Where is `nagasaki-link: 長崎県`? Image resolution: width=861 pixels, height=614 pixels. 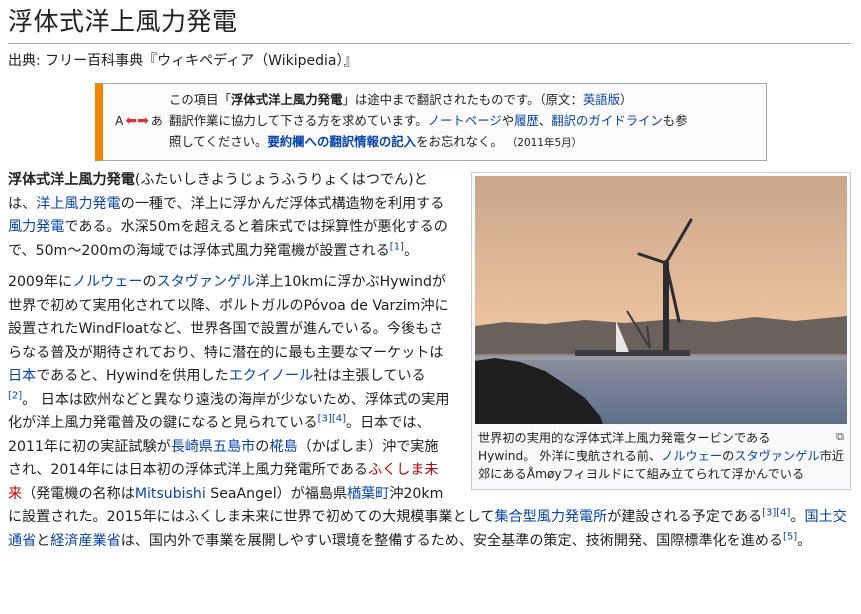
nagasaki-link: 長崎県 is located at coordinates (192, 447).